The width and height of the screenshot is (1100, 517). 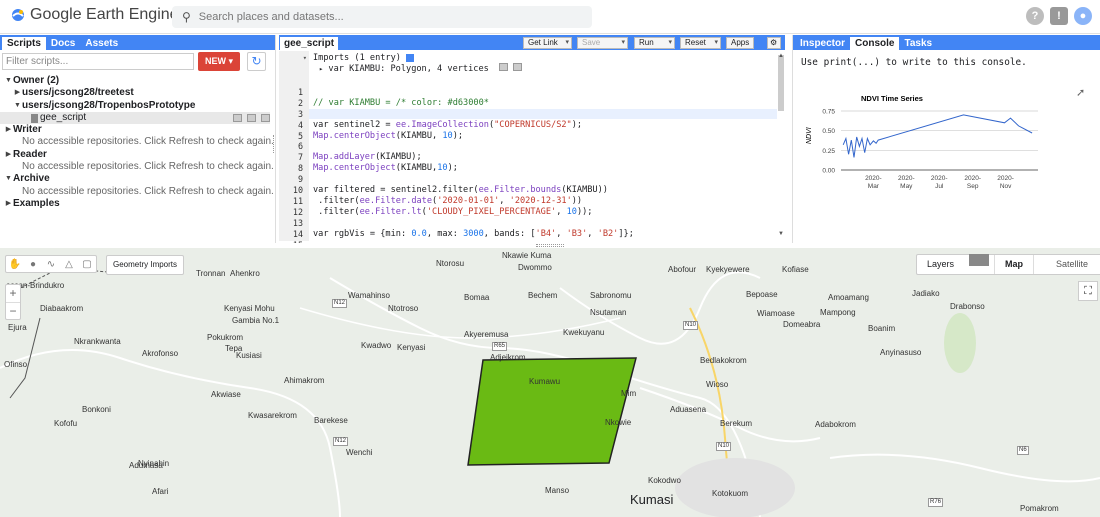 What do you see at coordinates (63, 117) in the screenshot?
I see `tree-label: gee_script` at bounding box center [63, 117].